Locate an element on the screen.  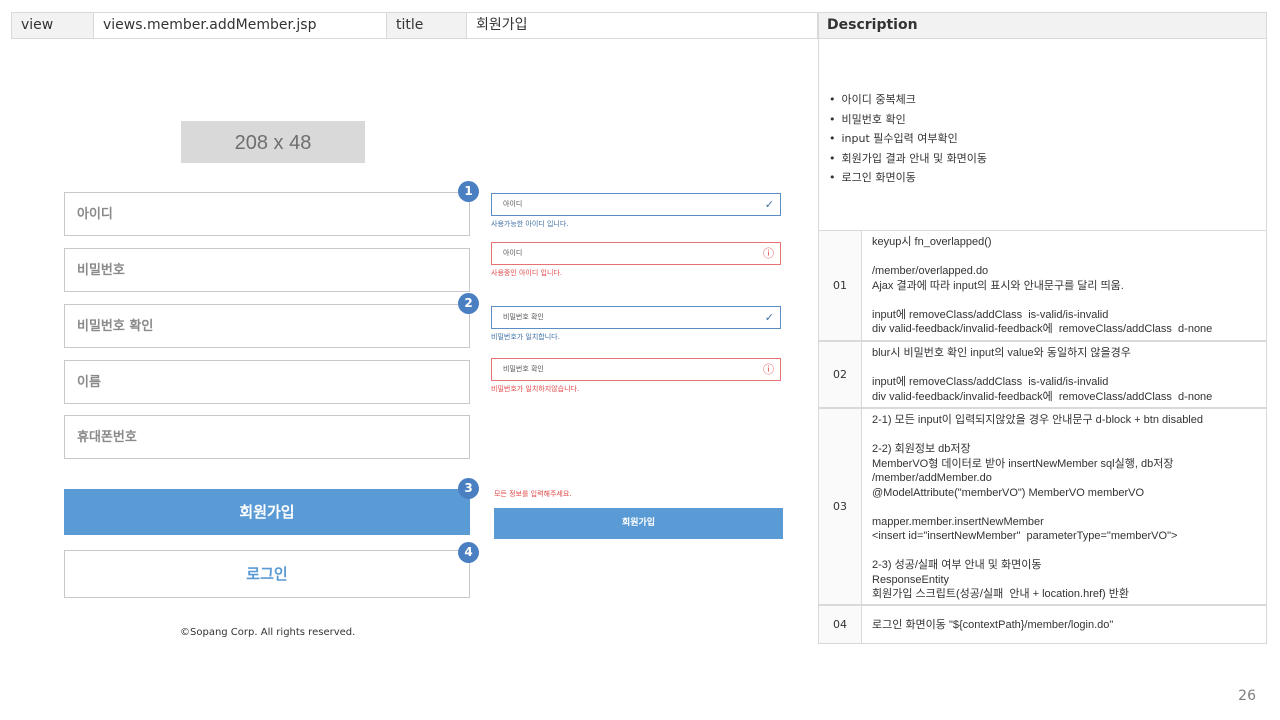
view-label: view is located at coordinates (52, 25).